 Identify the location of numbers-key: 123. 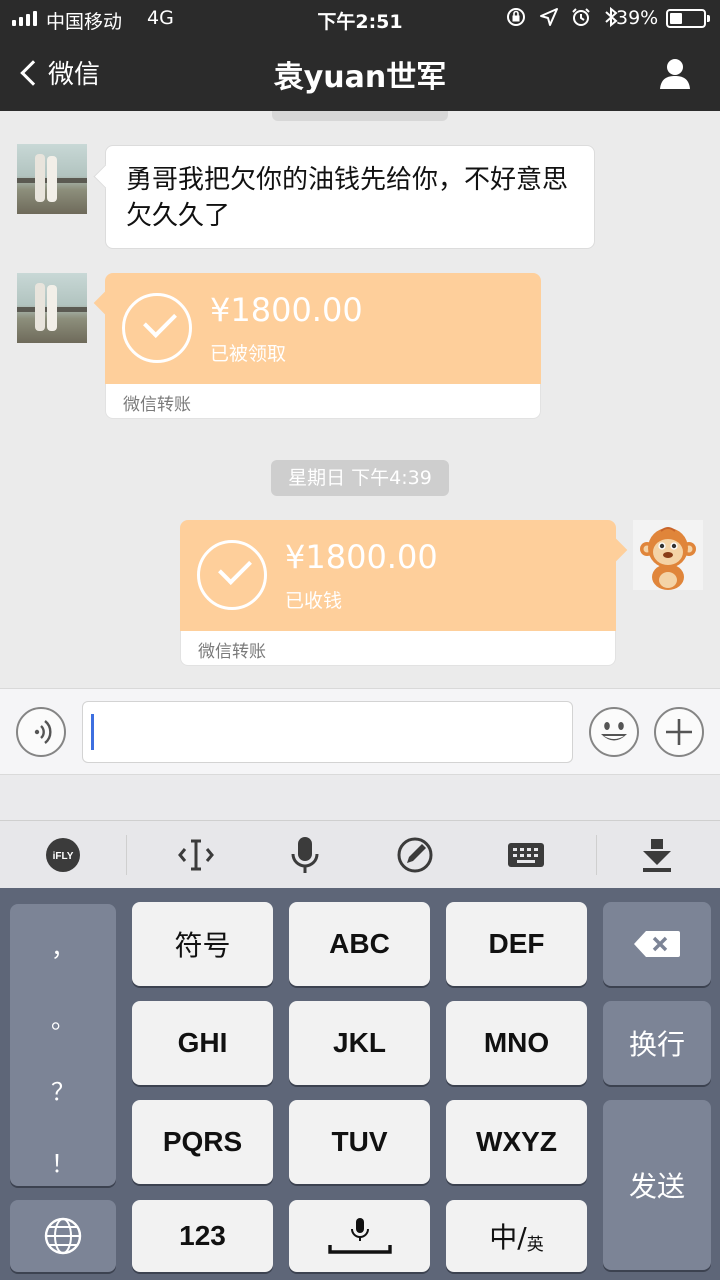
(202, 1236).